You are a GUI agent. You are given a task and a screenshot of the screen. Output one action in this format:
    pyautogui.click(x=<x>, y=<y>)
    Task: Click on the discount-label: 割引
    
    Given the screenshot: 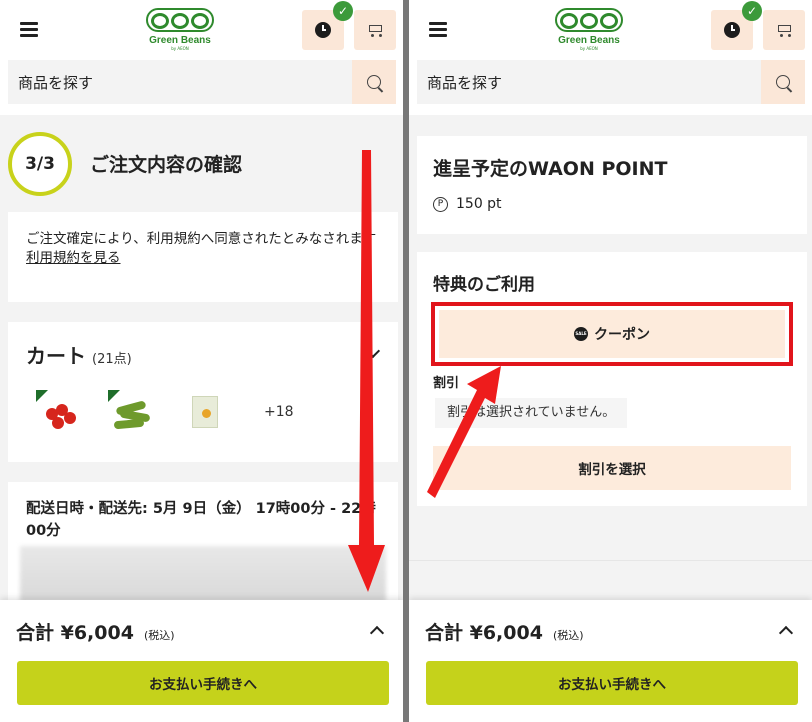 What is the action you would take?
    pyautogui.click(x=446, y=383)
    